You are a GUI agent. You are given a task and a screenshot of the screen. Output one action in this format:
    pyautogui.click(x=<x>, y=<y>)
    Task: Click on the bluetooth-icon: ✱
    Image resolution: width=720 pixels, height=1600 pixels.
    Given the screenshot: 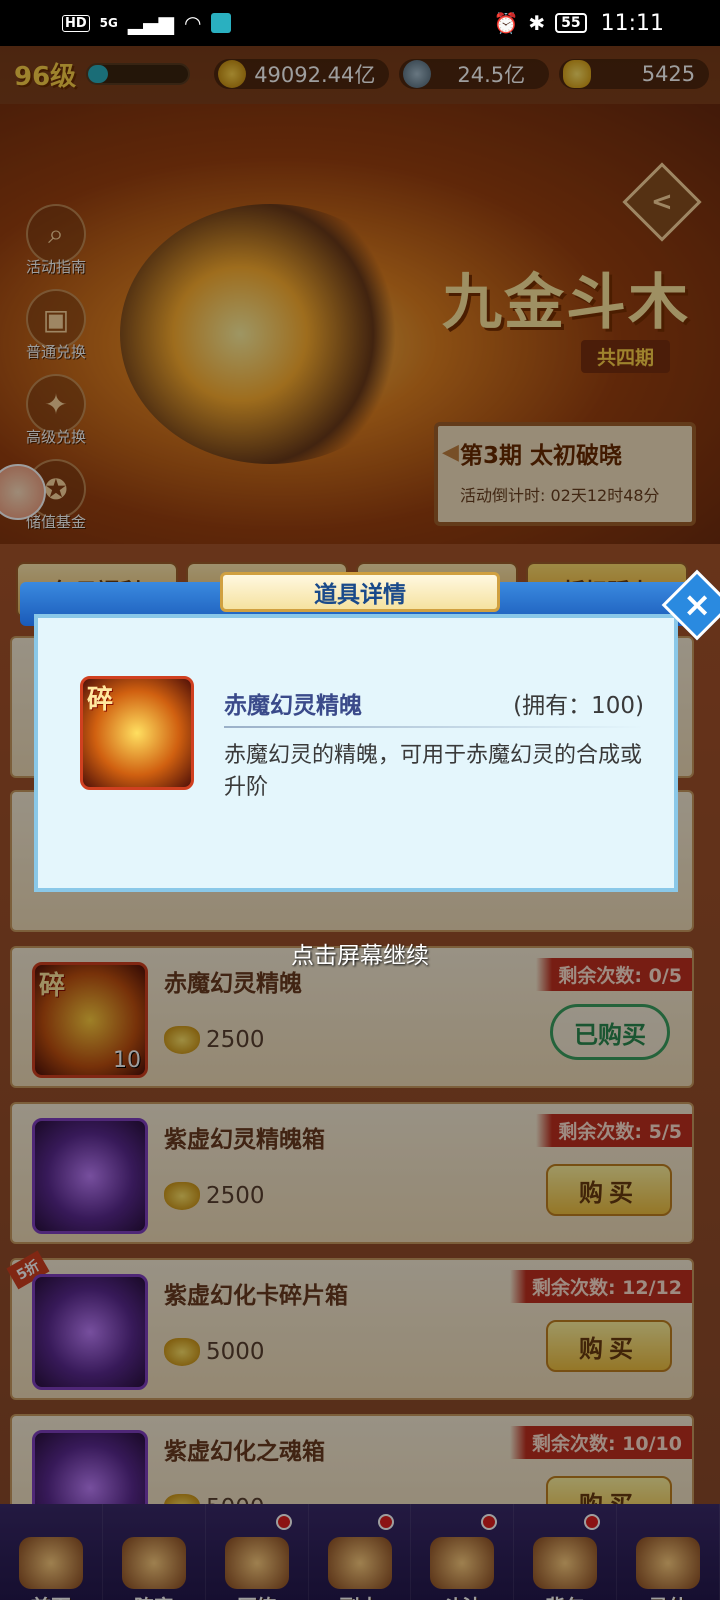 What is the action you would take?
    pyautogui.click(x=537, y=23)
    